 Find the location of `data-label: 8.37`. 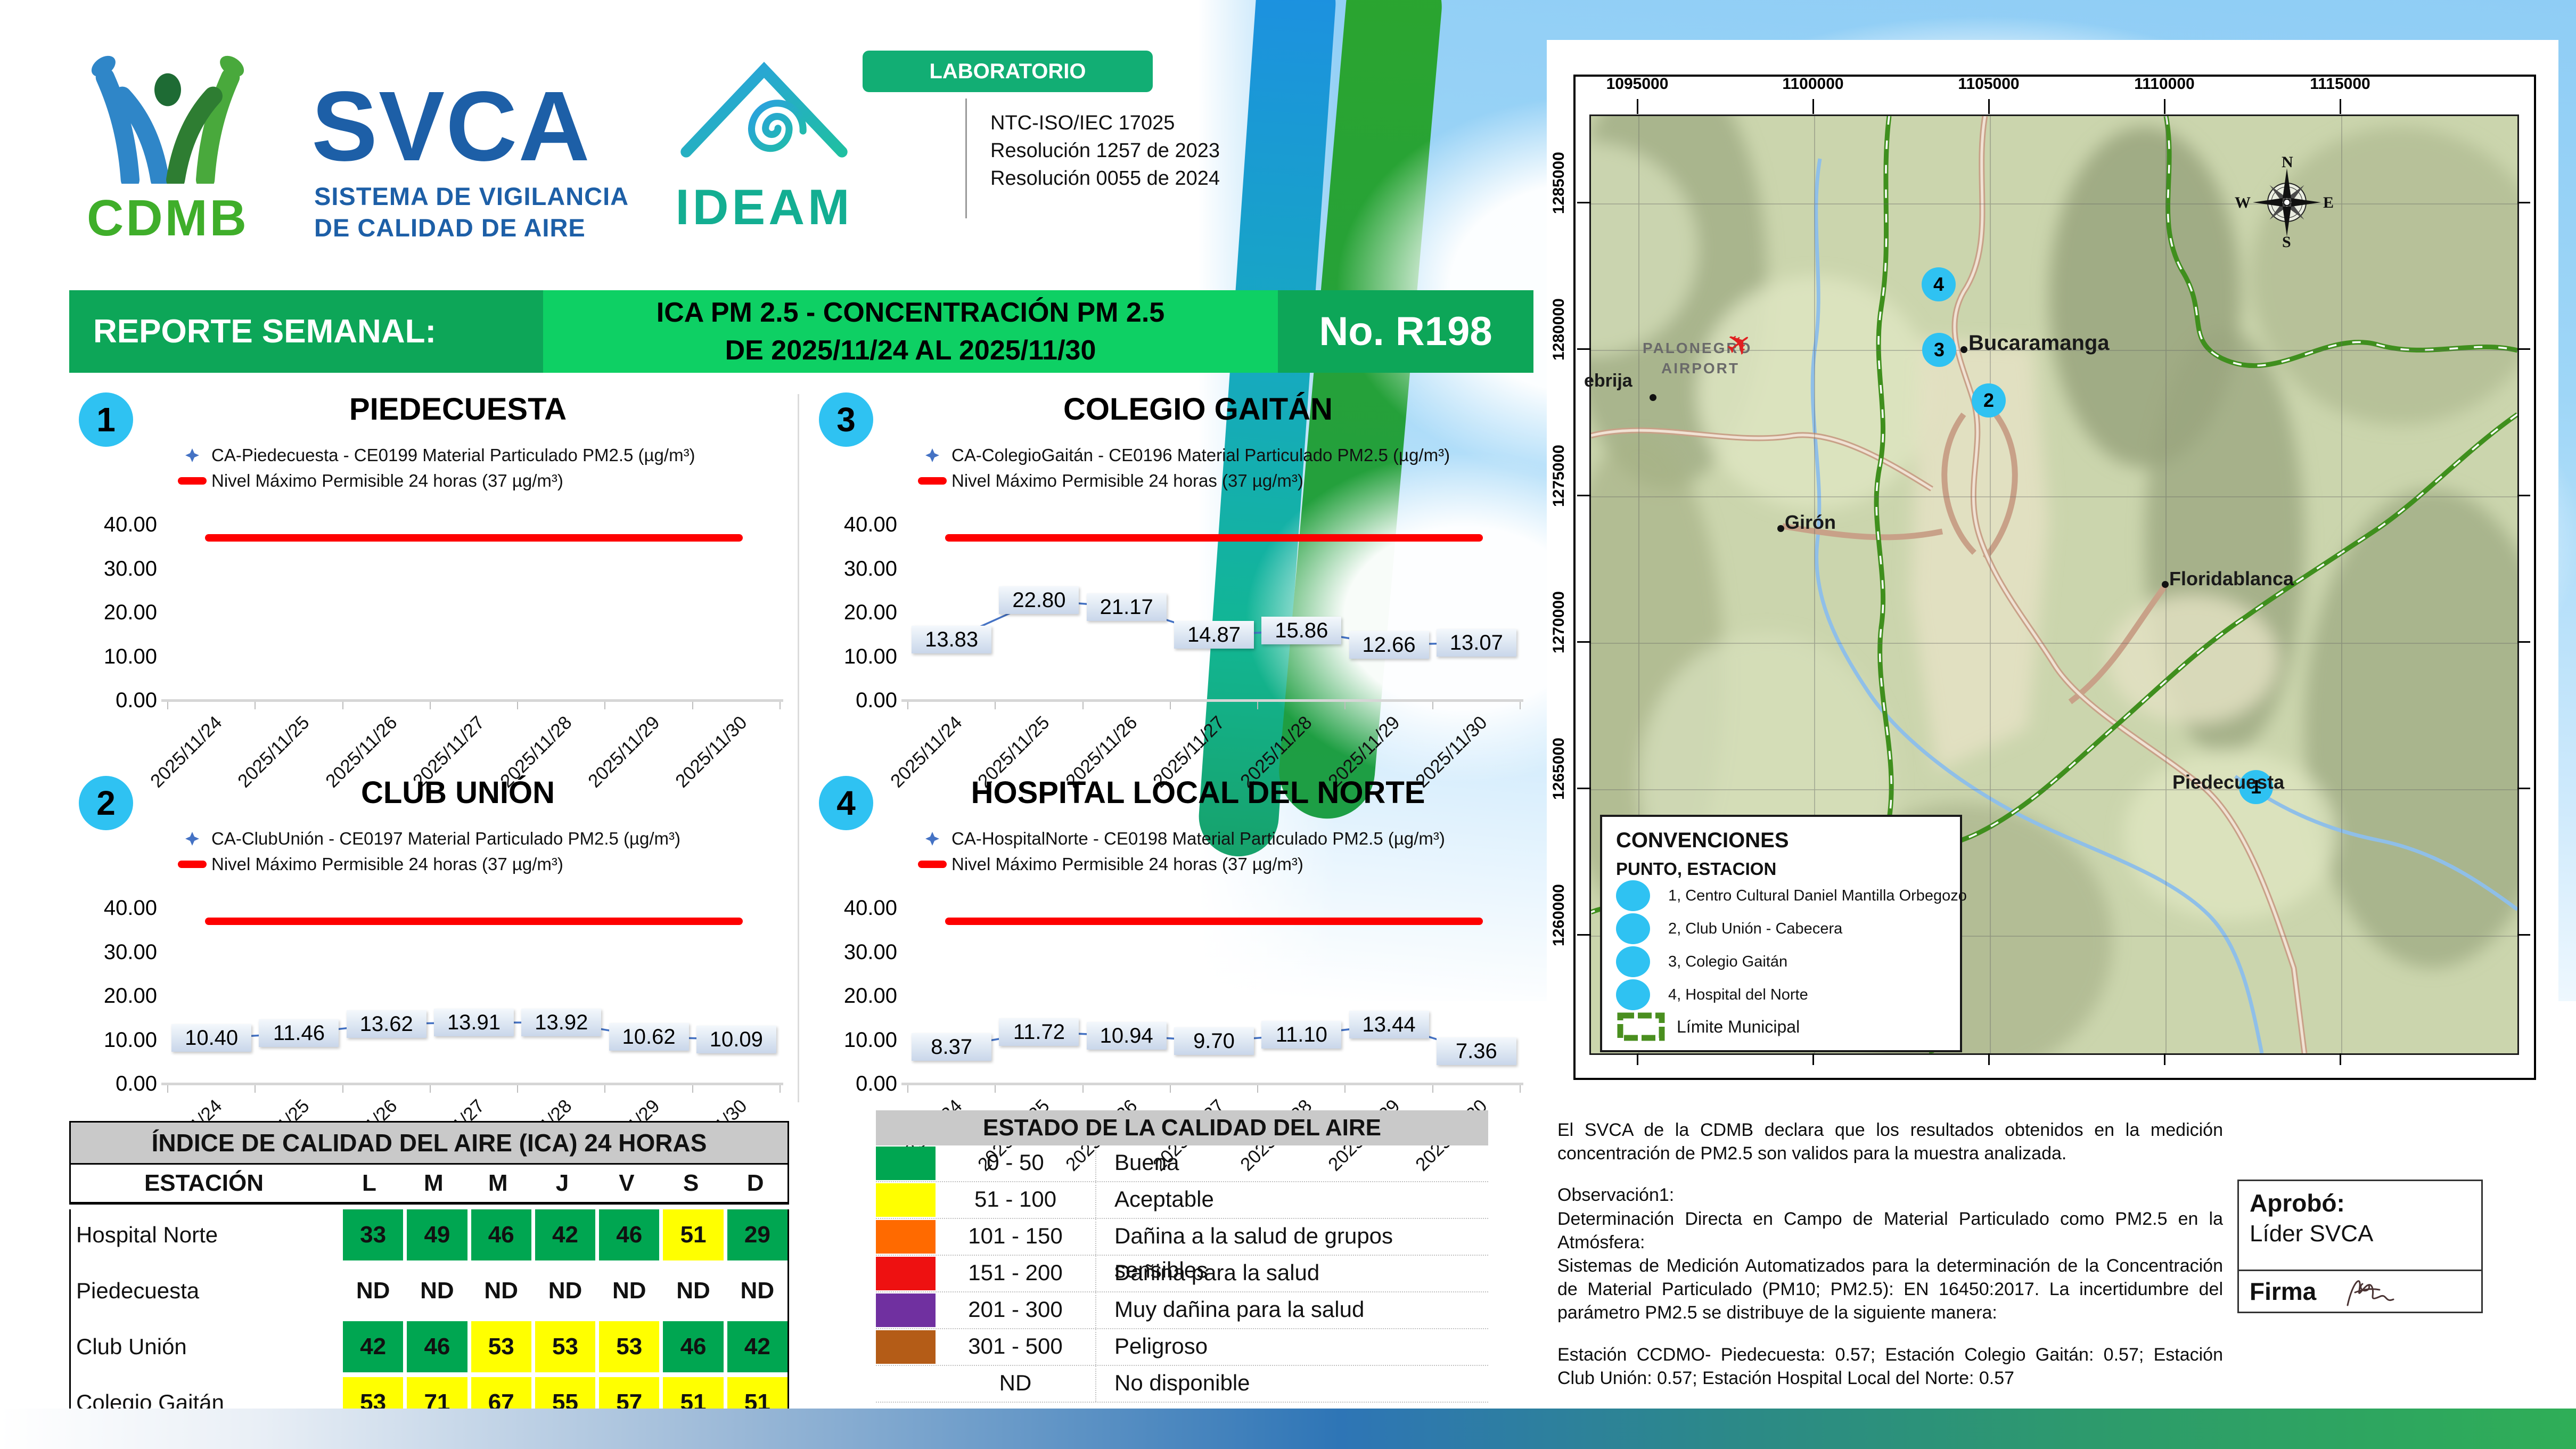

data-label: 8.37 is located at coordinates (952, 1047).